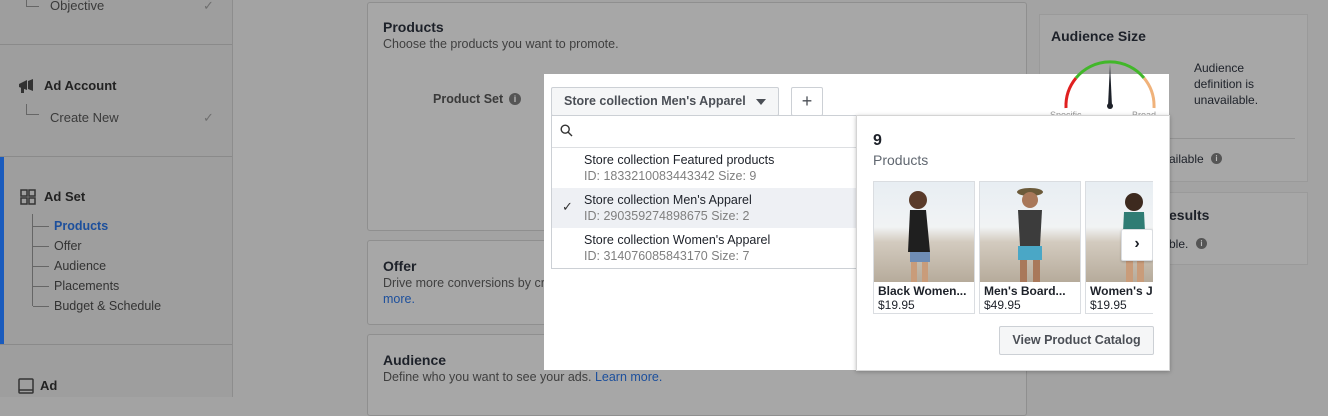 This screenshot has height=416, width=1328. Describe the element at coordinates (667, 256) in the screenshot. I see `dropdown-item-meta: ID: 314076085843170 Size: 7` at that location.